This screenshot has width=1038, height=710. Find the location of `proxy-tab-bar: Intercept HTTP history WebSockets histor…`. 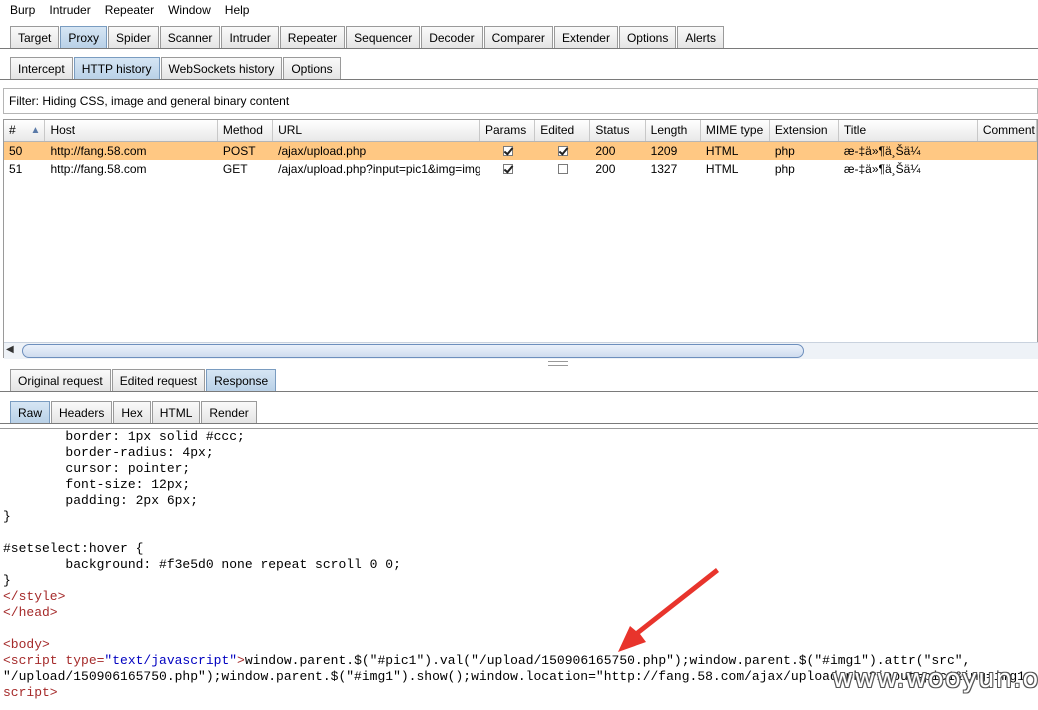

proxy-tab-bar: Intercept HTTP history WebSockets histor… is located at coordinates (519, 68).